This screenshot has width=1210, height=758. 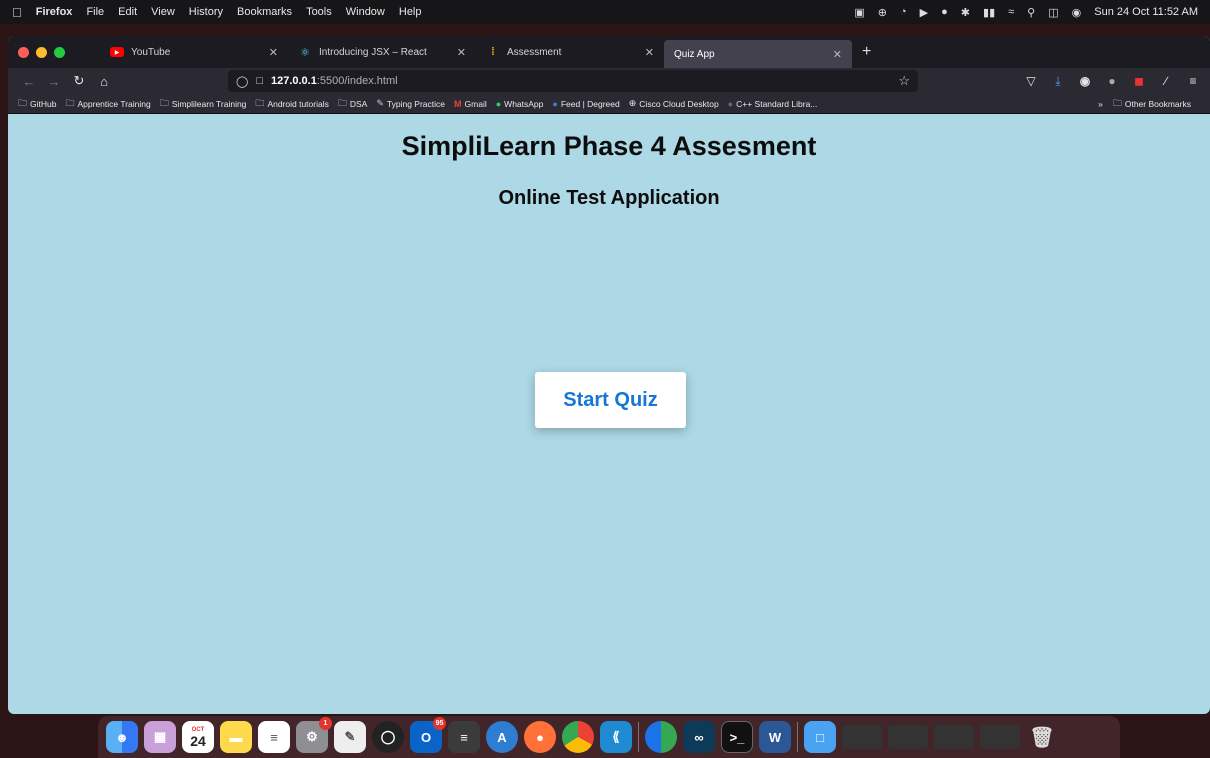 I want to click on back-button: ←, so click(x=29, y=81).